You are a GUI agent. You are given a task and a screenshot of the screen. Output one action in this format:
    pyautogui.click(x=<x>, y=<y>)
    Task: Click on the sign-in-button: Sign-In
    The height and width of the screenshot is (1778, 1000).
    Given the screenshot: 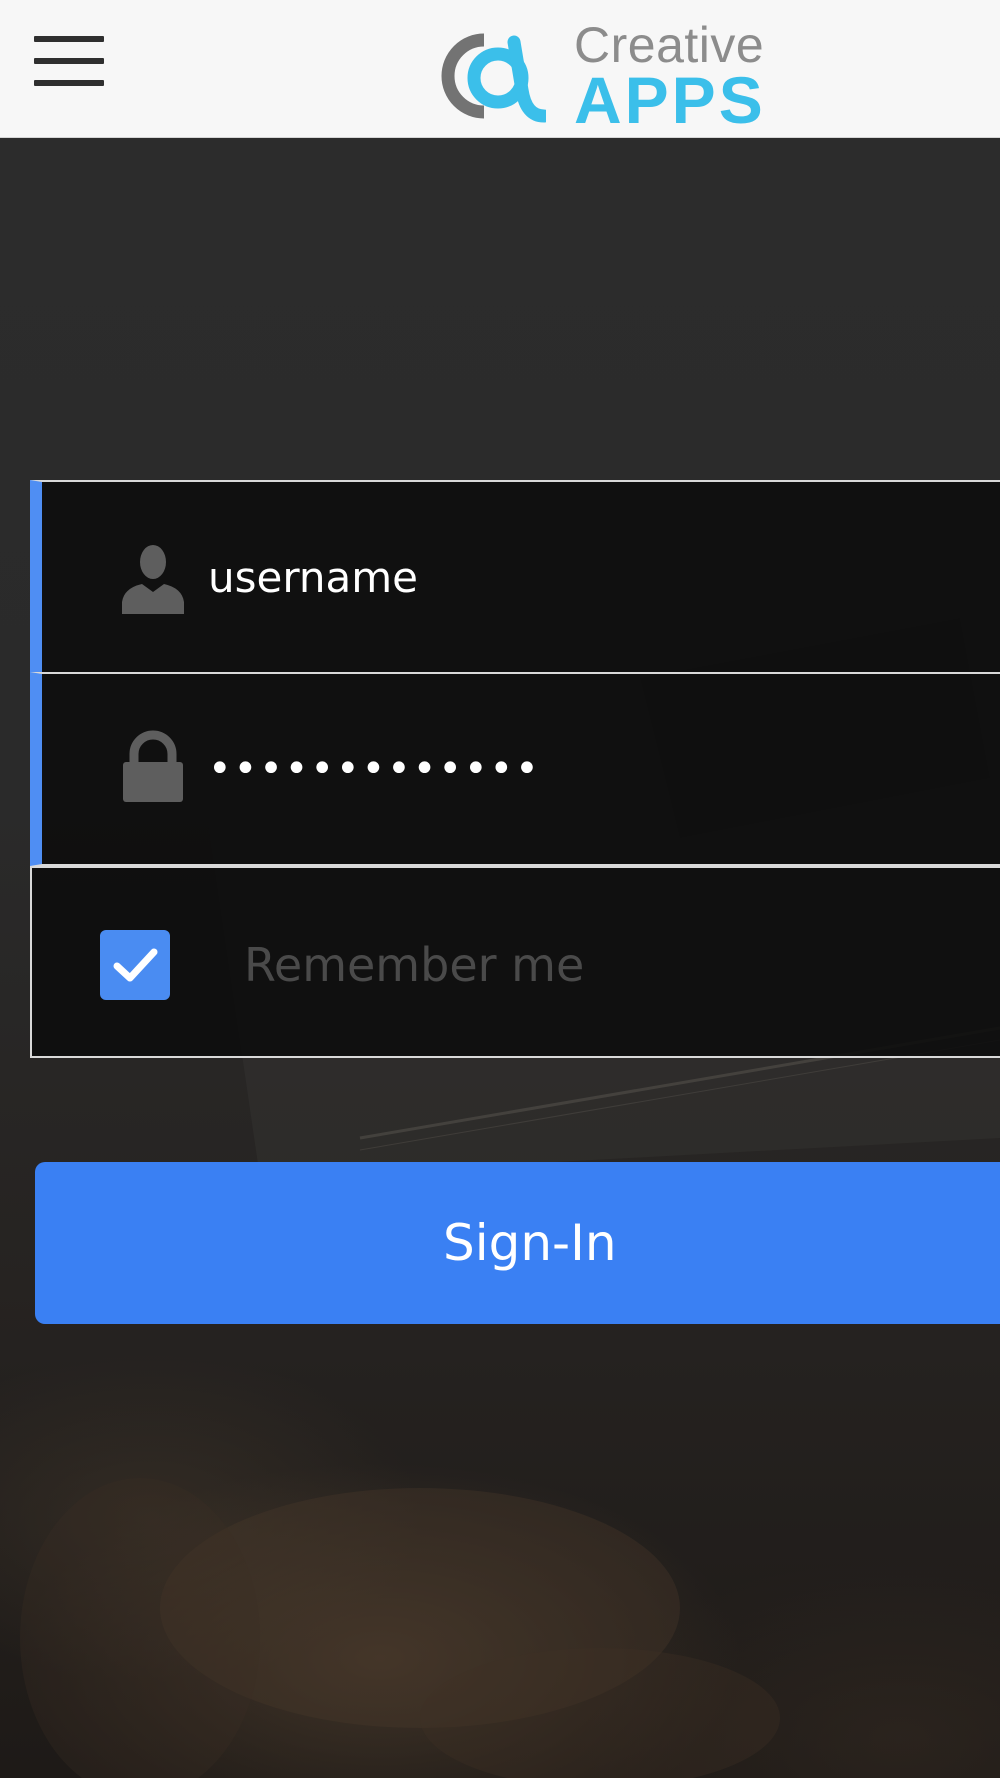 What is the action you would take?
    pyautogui.click(x=517, y=1243)
    